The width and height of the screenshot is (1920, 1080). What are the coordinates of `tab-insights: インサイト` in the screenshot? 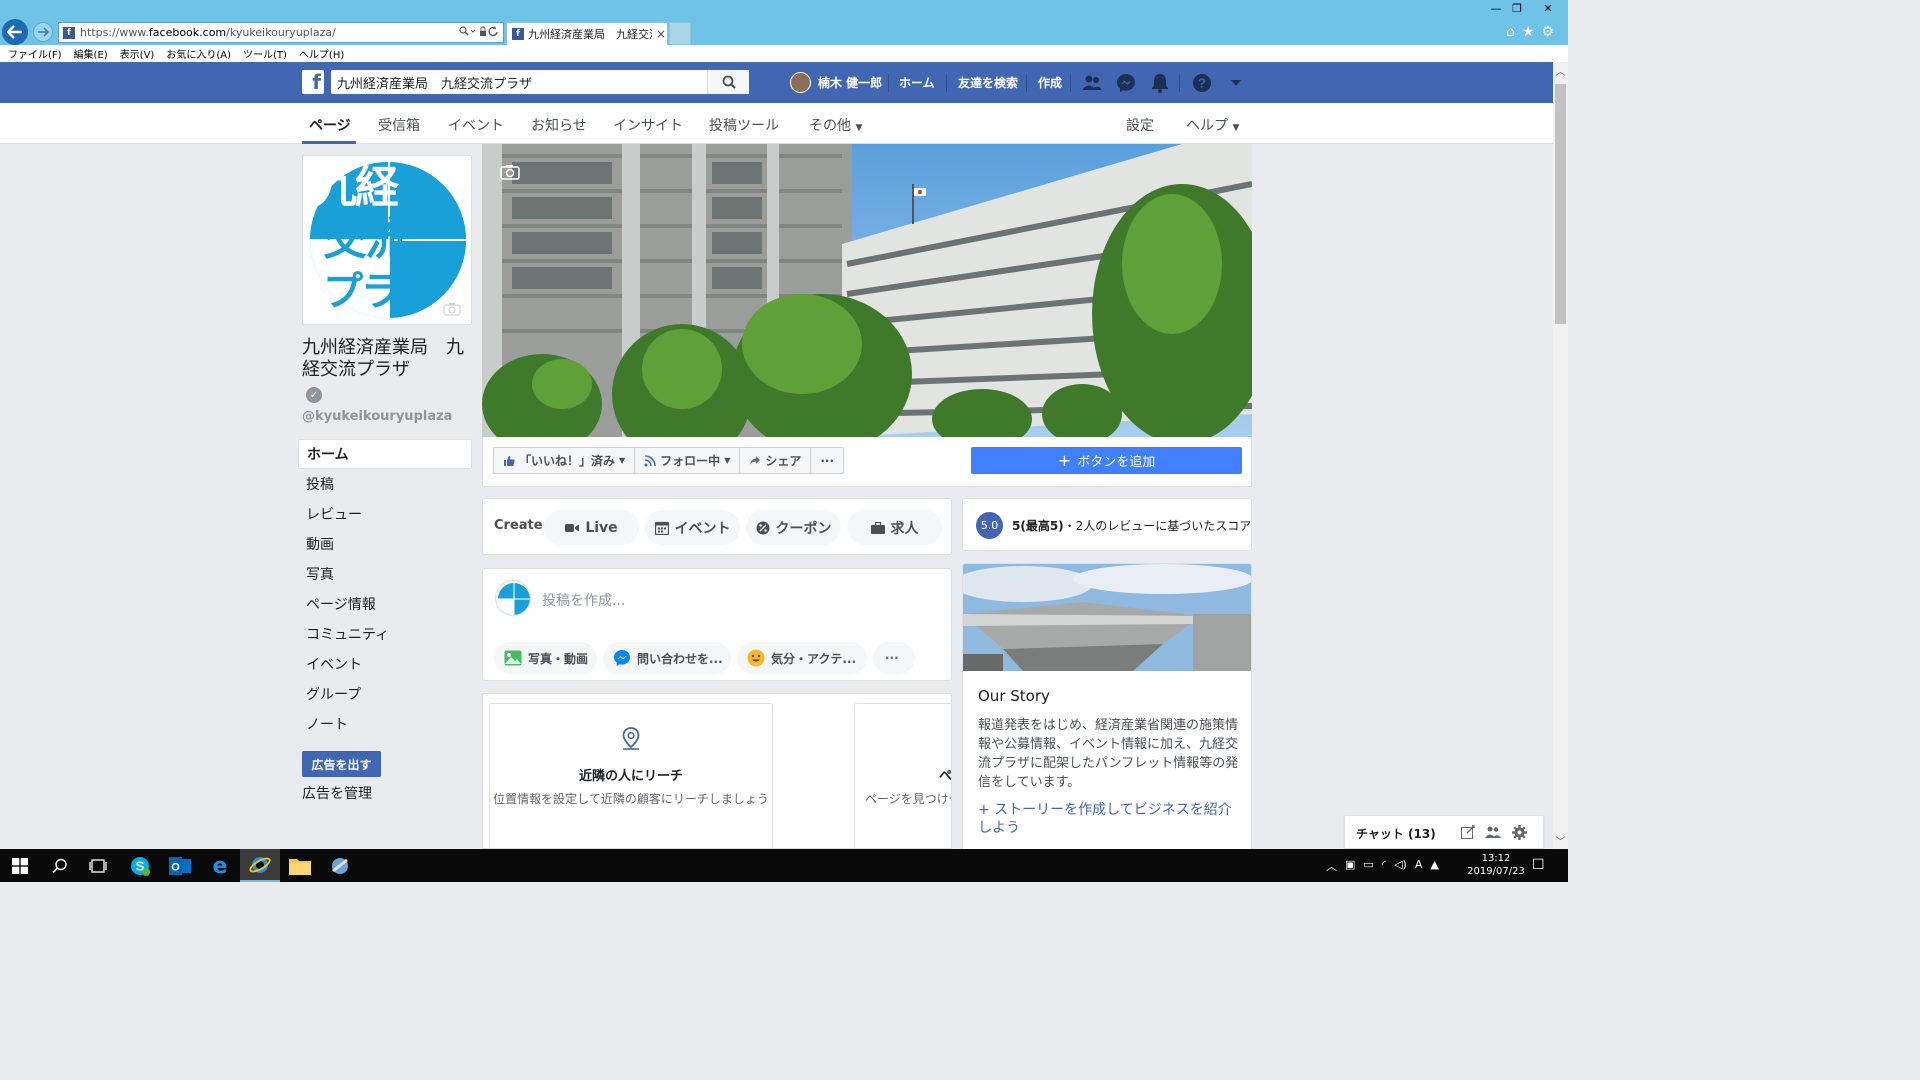 It's located at (648, 125).